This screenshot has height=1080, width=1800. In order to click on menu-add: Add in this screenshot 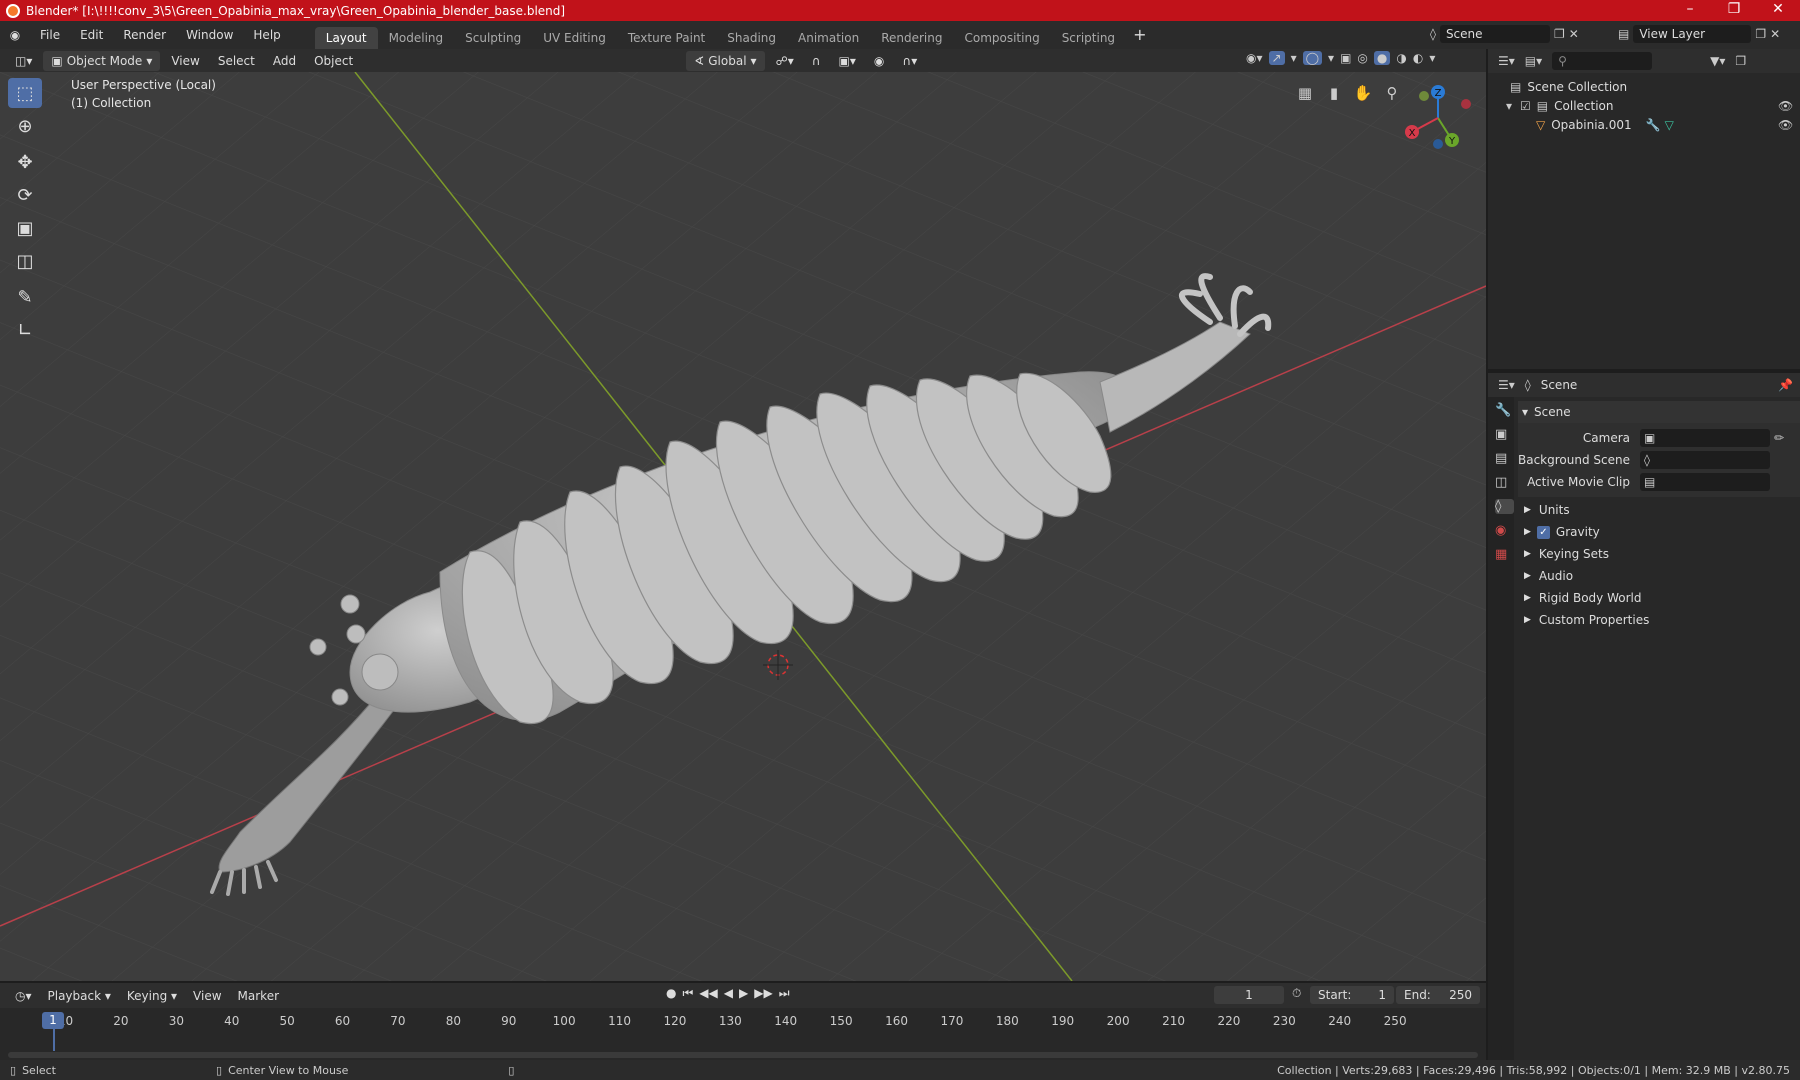, I will do `click(284, 61)`.